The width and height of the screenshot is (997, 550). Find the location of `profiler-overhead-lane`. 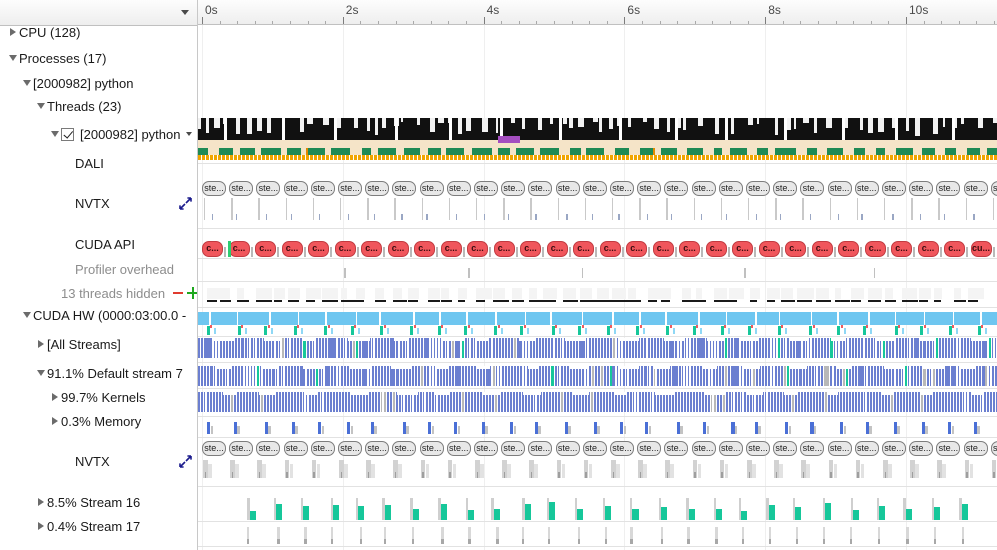

profiler-overhead-lane is located at coordinates (597, 273).